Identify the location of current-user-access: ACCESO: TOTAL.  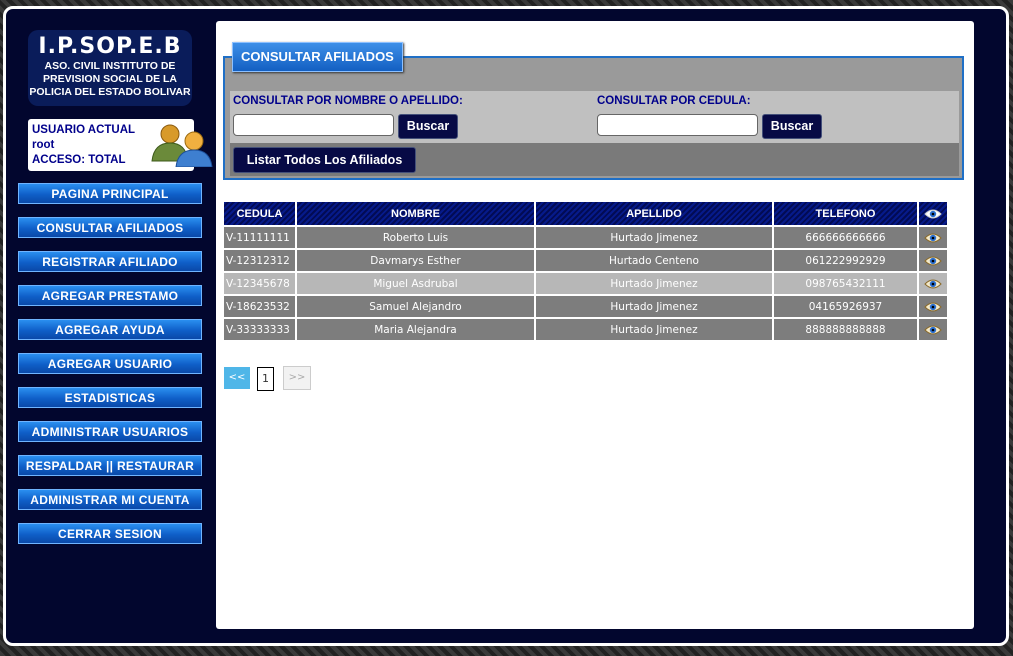
(79, 160).